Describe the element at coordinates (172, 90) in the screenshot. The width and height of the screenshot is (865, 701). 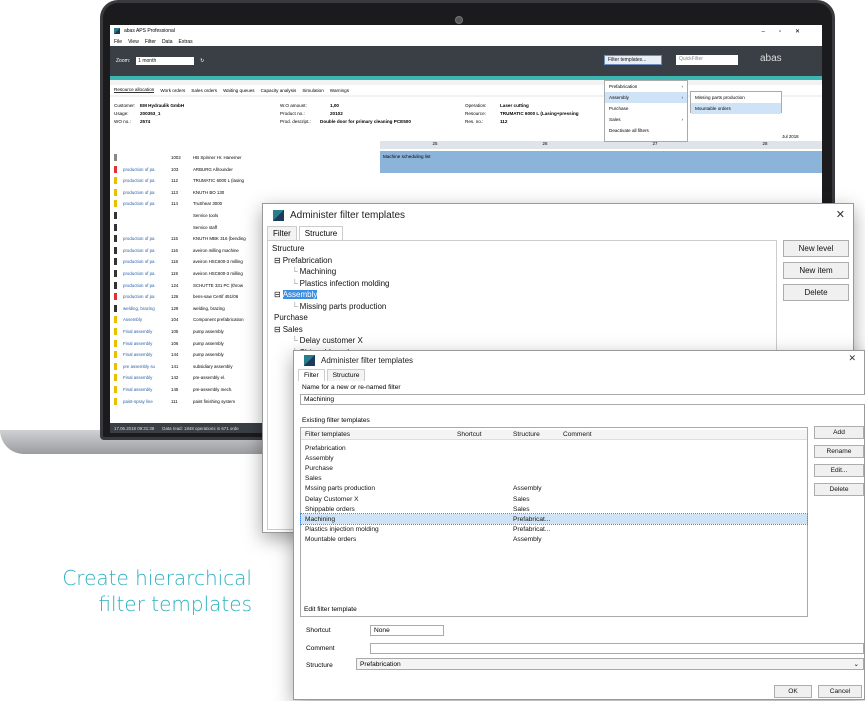
I see `tab-work-orders: Work orders` at that location.